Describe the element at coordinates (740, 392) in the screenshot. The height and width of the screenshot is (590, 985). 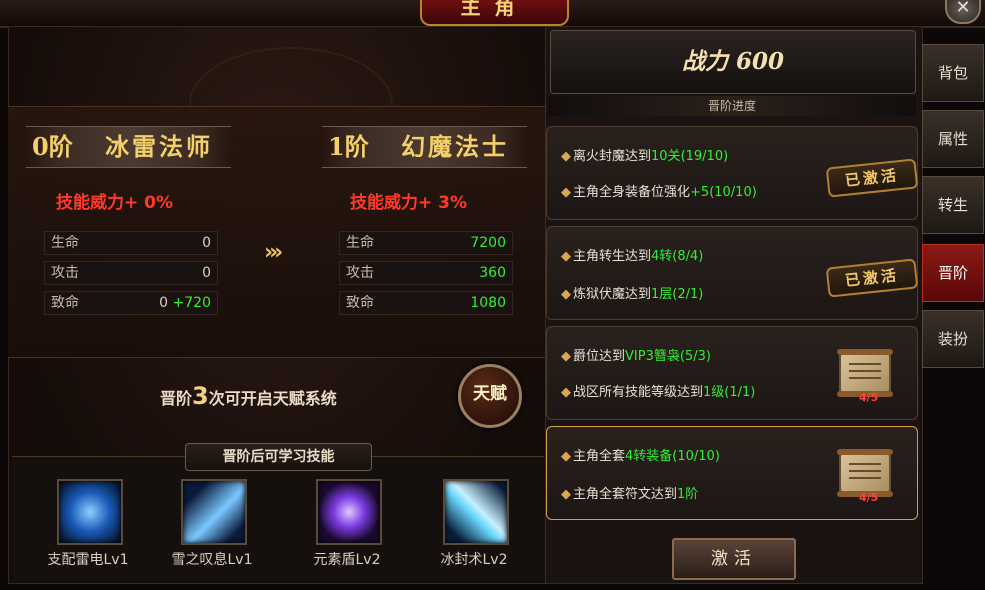
I see `condition-progress: (1/1)` at that location.